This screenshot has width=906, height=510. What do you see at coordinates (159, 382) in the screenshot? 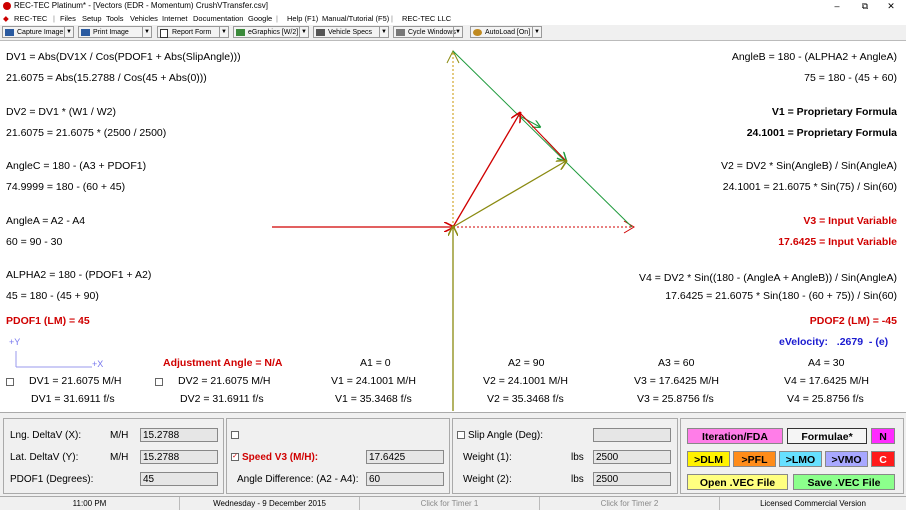
I see `dv2-checkbox` at bounding box center [159, 382].